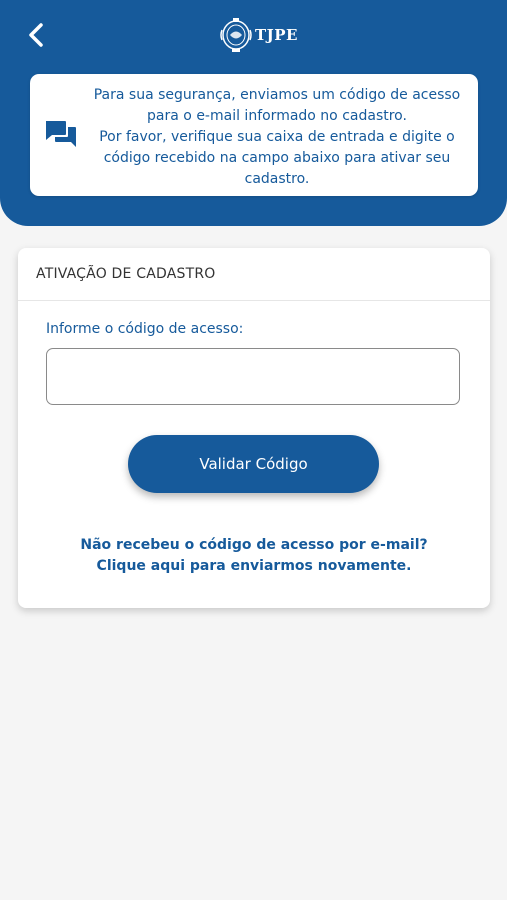 This screenshot has height=900, width=507. Describe the element at coordinates (254, 566) in the screenshot. I see `resend-line-2: Clique aqui para enviarmos novamente.` at that location.